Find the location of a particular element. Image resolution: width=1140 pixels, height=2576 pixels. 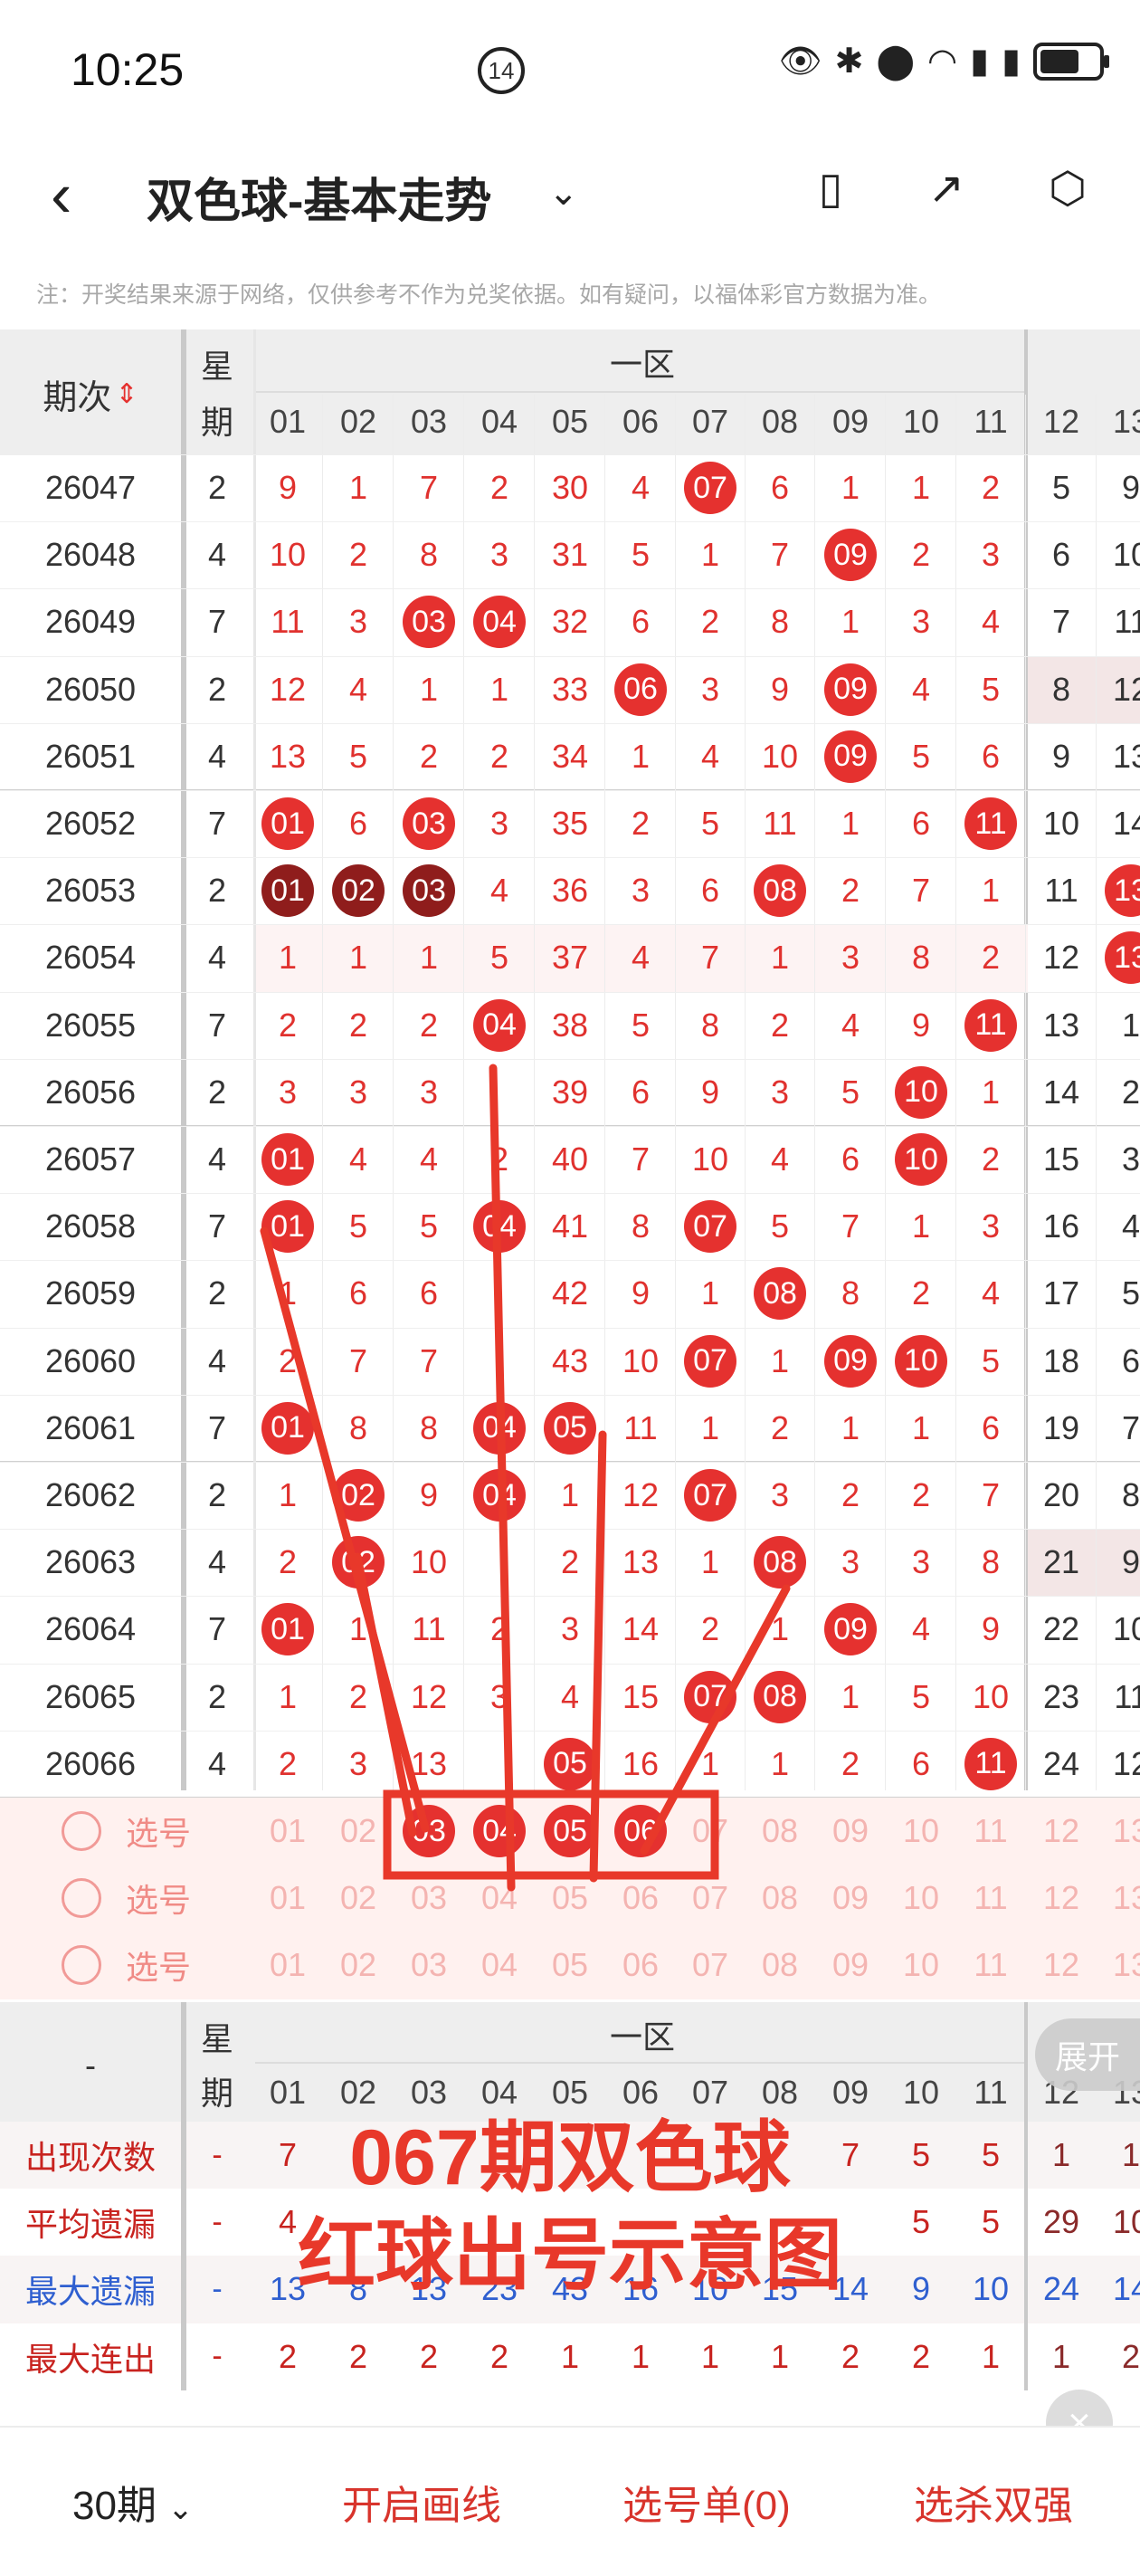

table-cell: 5 is located at coordinates (711, 823).